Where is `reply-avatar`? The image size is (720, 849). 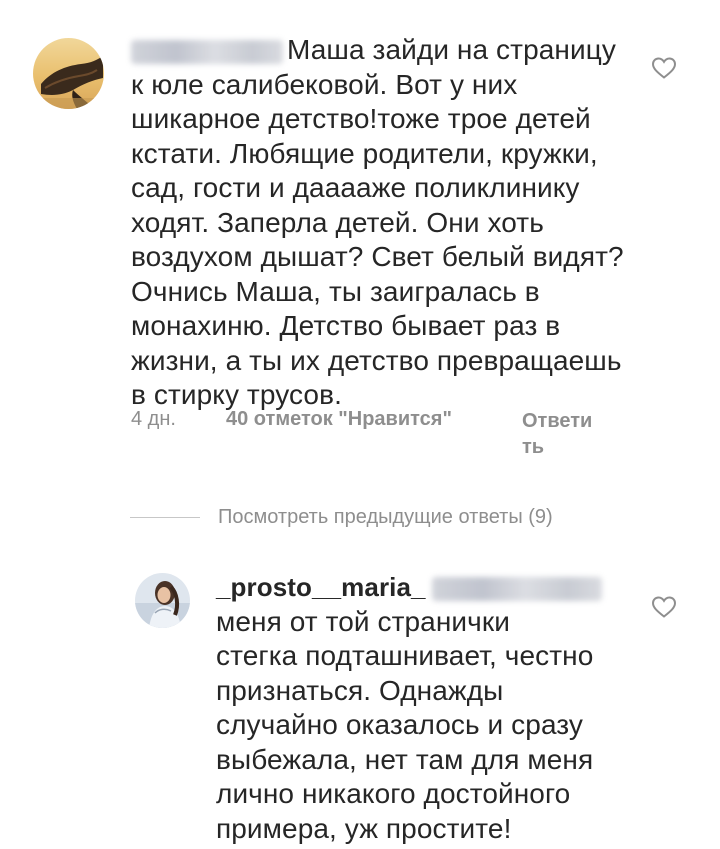 reply-avatar is located at coordinates (162, 600).